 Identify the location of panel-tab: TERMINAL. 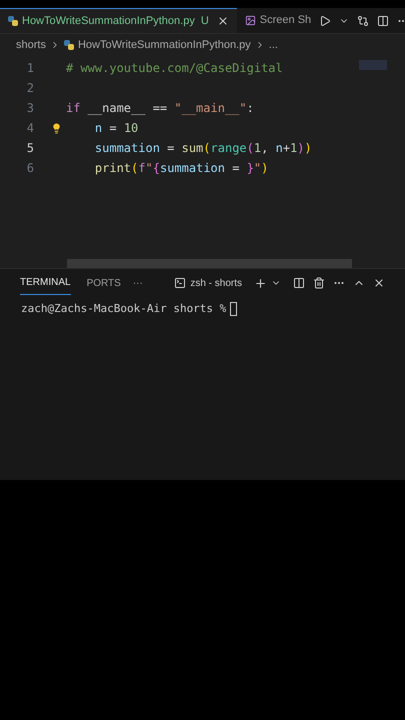
(45, 283).